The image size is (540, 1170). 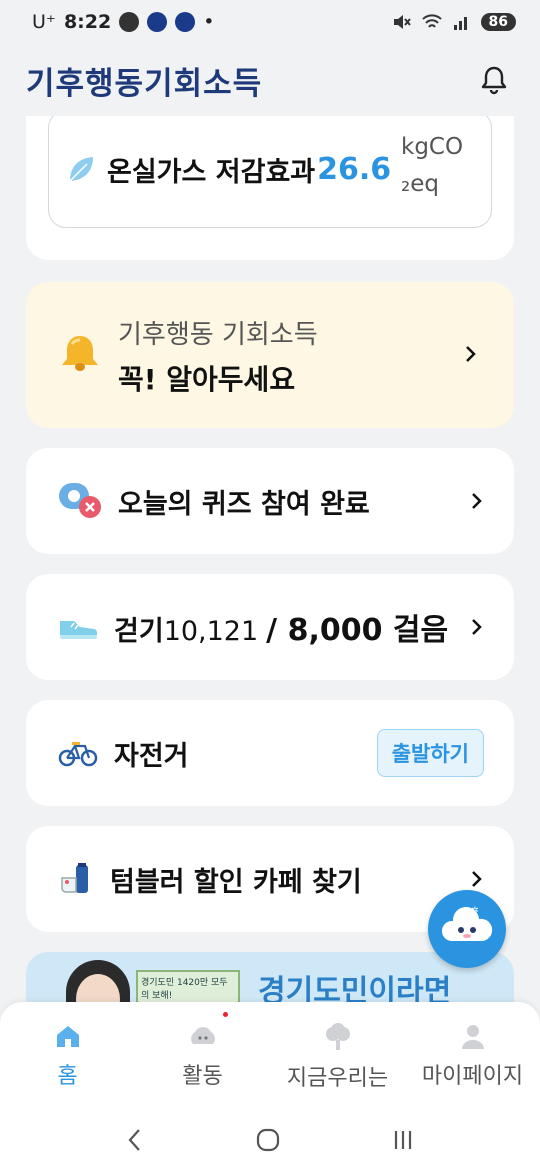 I want to click on bicycle-label: 자전거, so click(x=151, y=756).